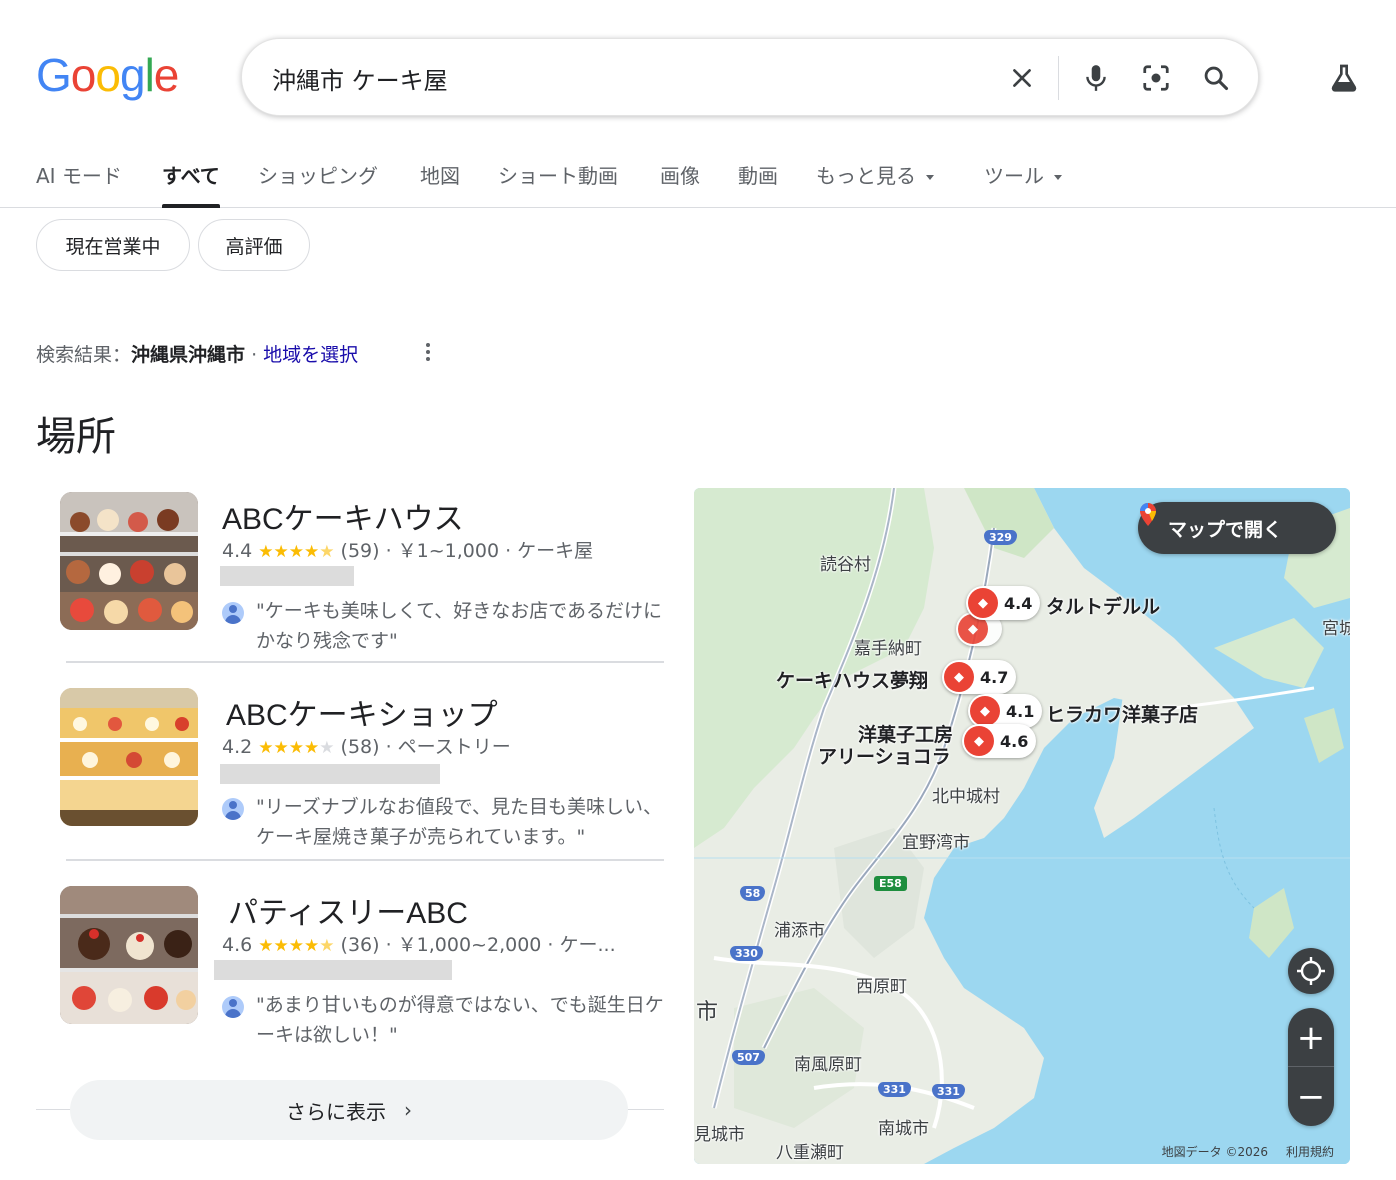  I want to click on tab-ai-mode: AI モード, so click(79, 183).